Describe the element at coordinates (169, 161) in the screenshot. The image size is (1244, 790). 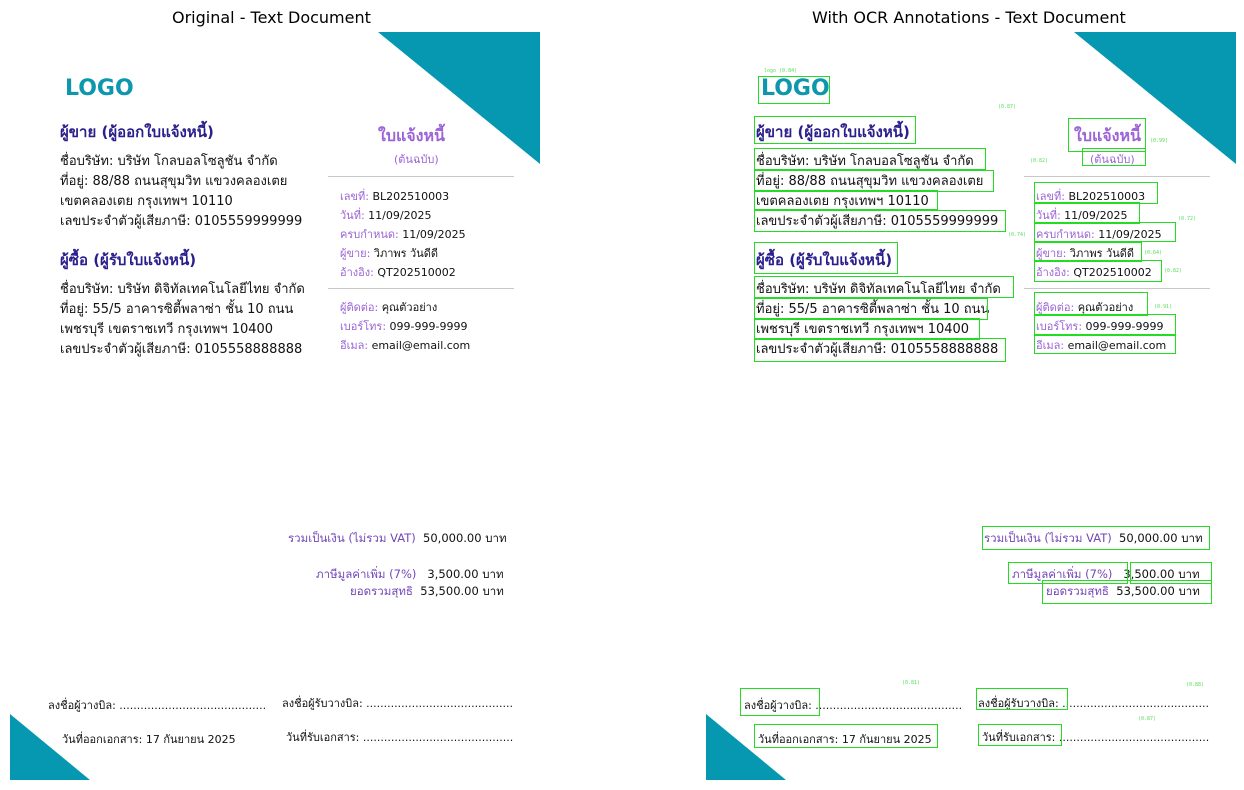
I see `seller-line: ชื่อบริษัท: บริษัท โกลบอลโซลูชัน จำกัด` at that location.